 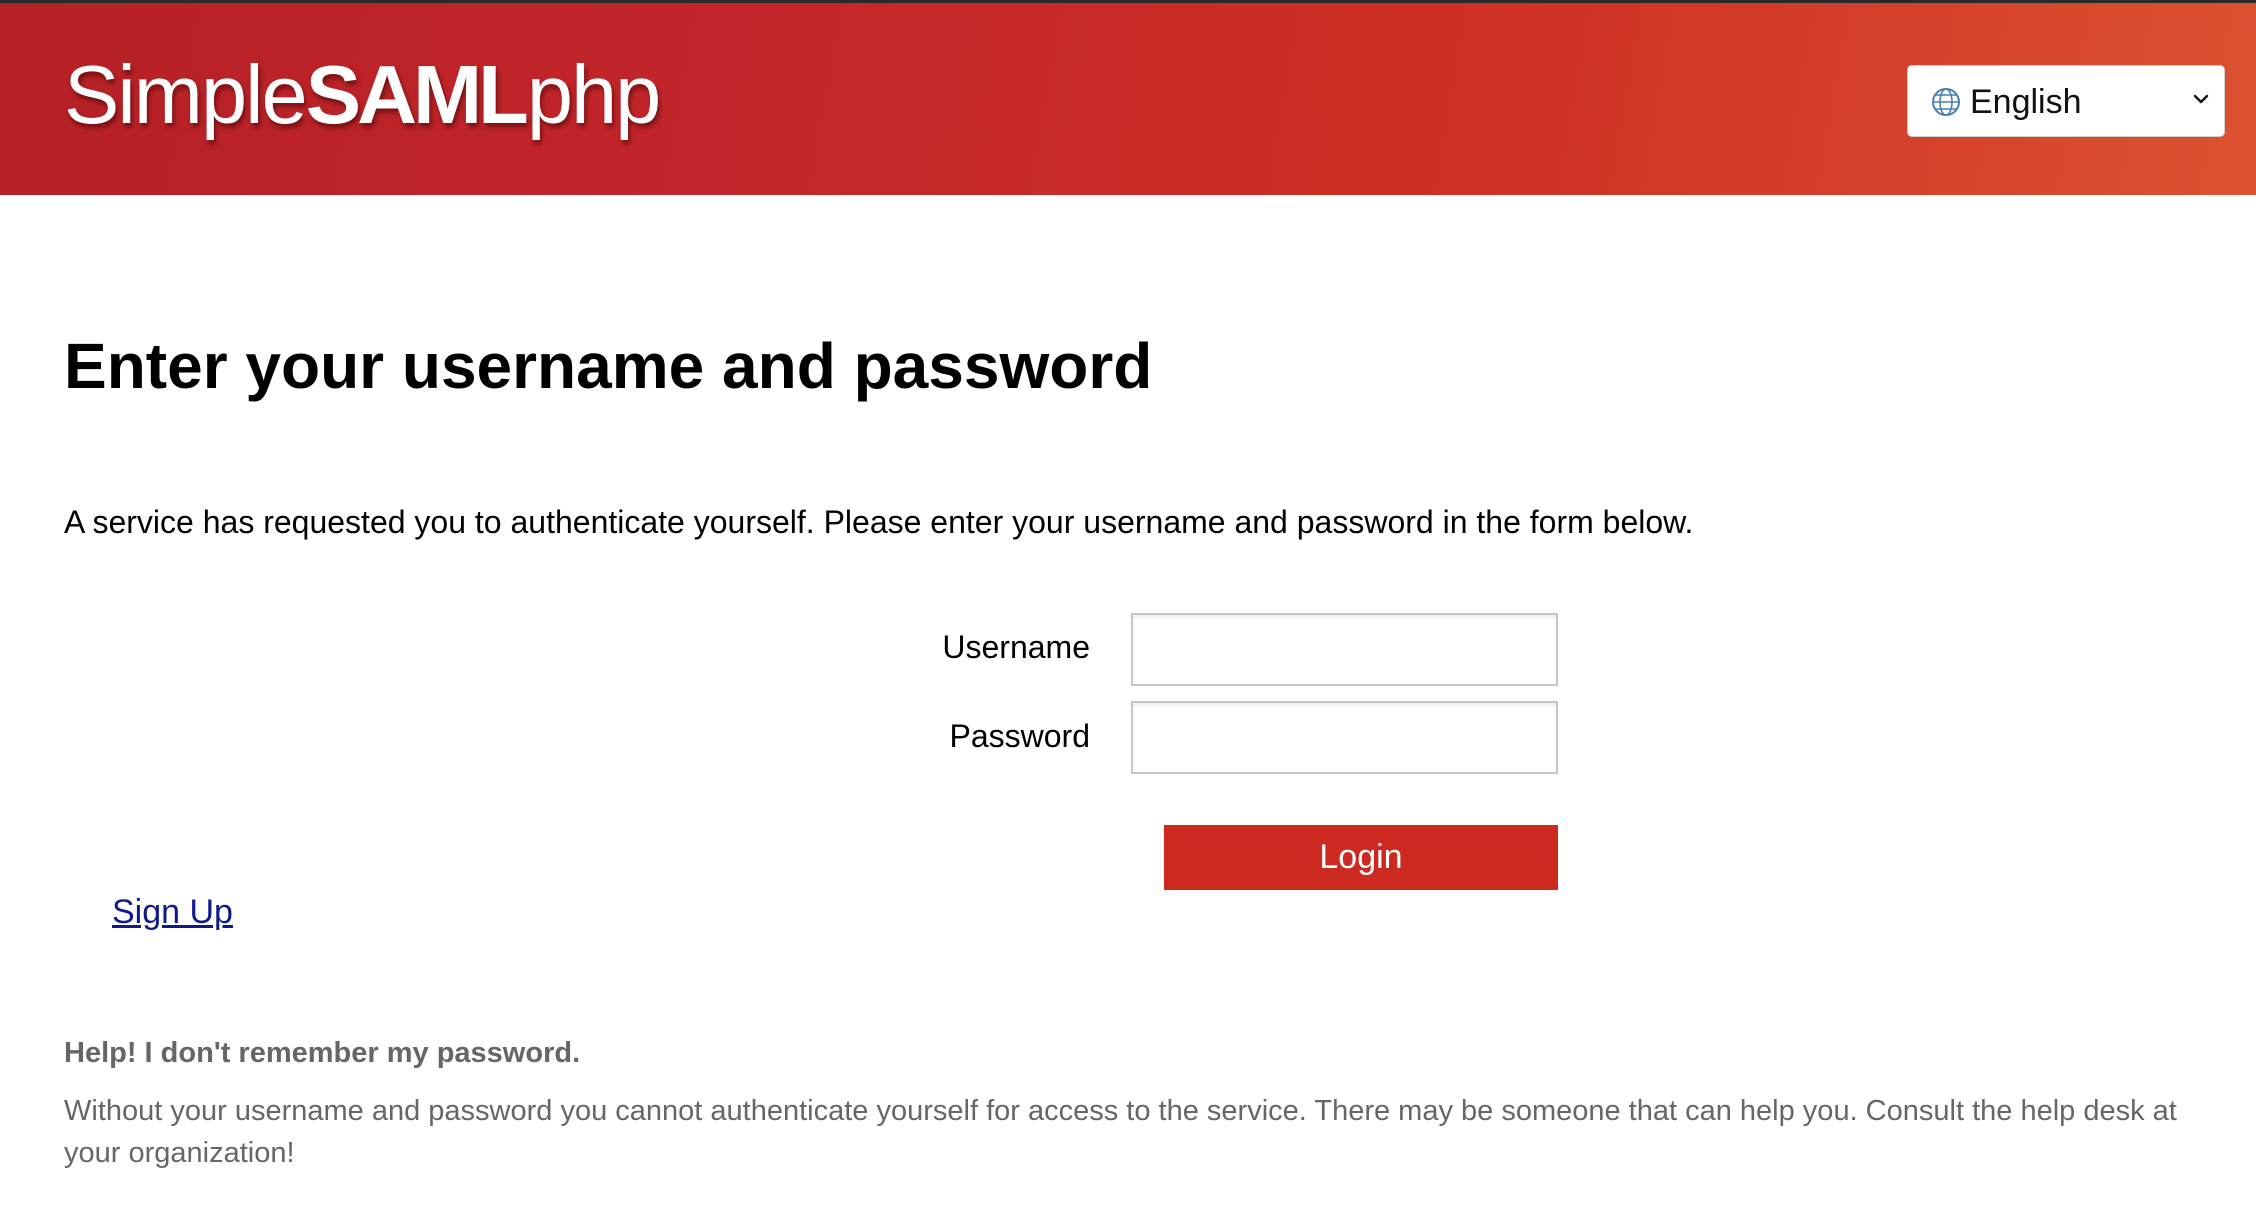 What do you see at coordinates (593, 94) in the screenshot?
I see `logo-text-php: php` at bounding box center [593, 94].